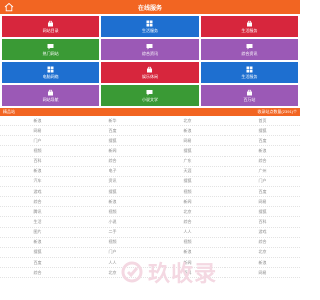 The image size is (320, 300). Describe the element at coordinates (50, 99) in the screenshot. I see `tile-label: 网站导航` at that location.